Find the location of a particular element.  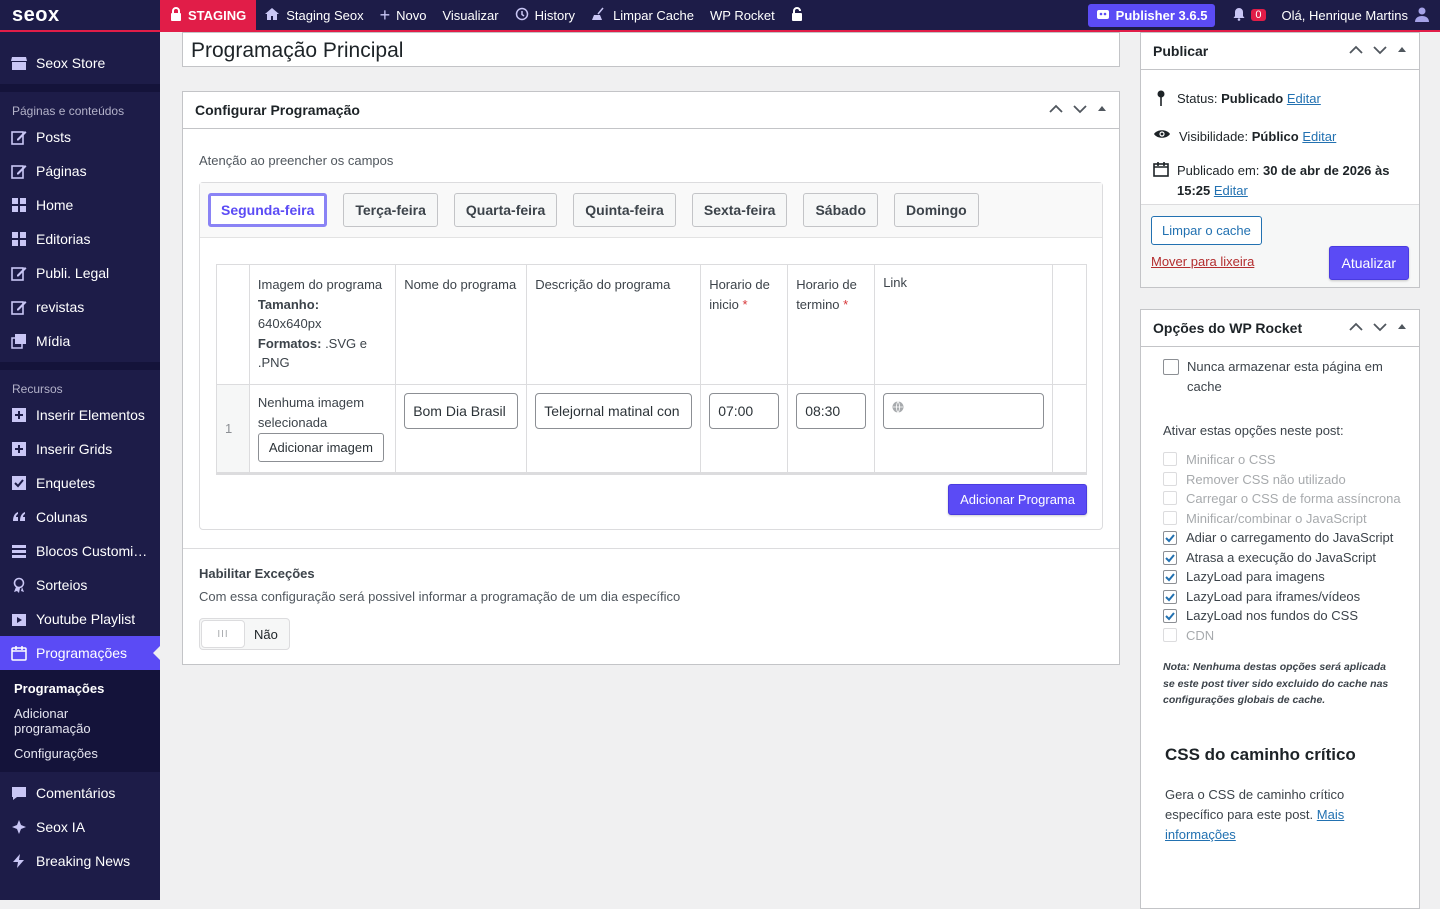

add-program-button: Adicionar Programa is located at coordinates (1017, 499).